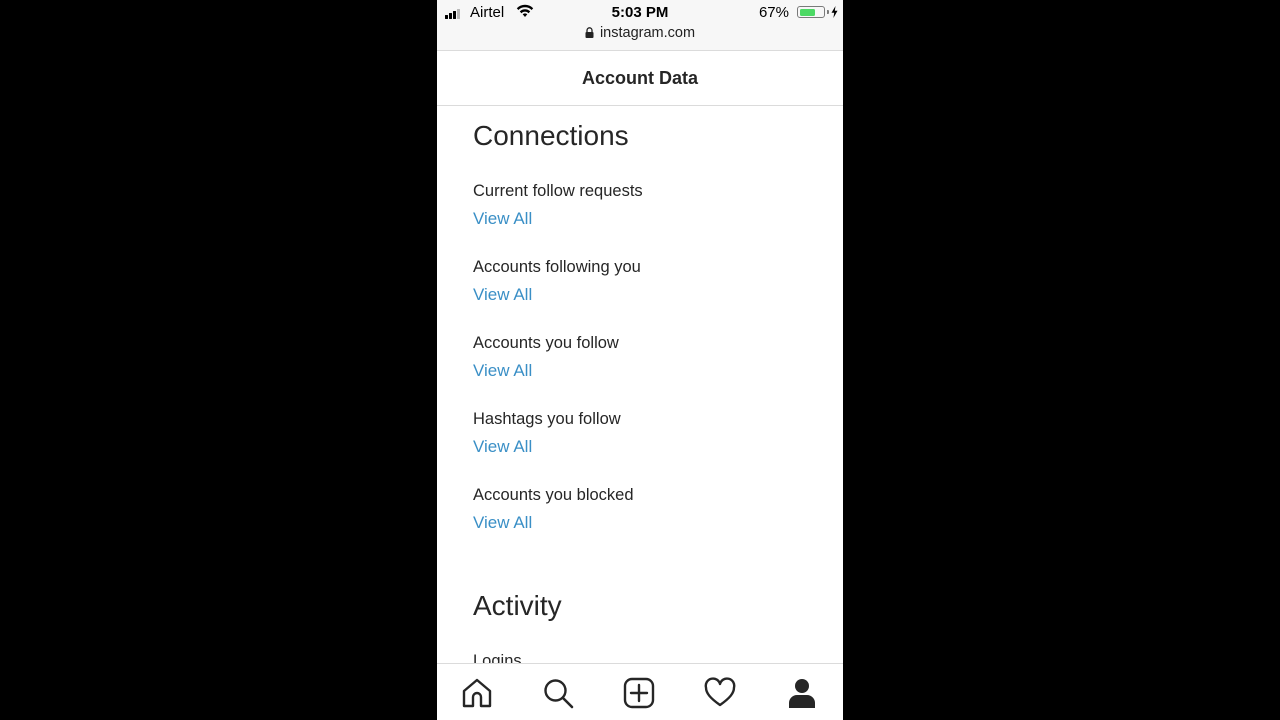 The image size is (1280, 720). What do you see at coordinates (477, 693) in the screenshot?
I see `home-icon` at bounding box center [477, 693].